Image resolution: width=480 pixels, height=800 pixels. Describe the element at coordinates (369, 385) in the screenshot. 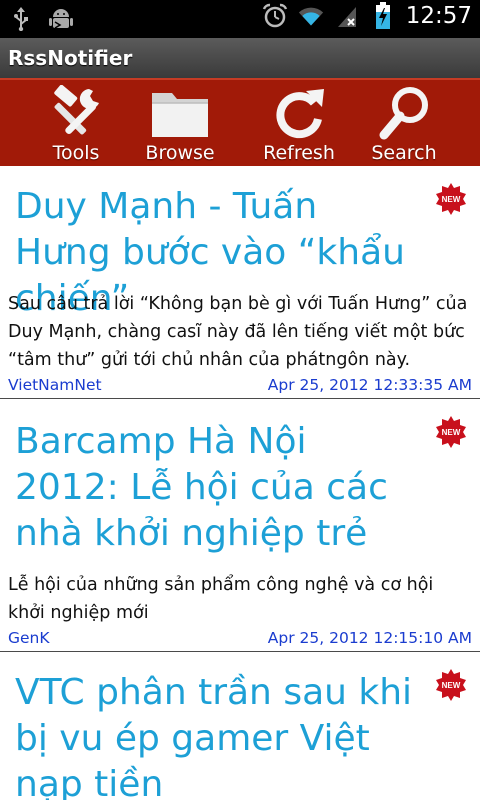

I see `feed-item-date: Apr 25, 2012 12:33:35 AM` at that location.